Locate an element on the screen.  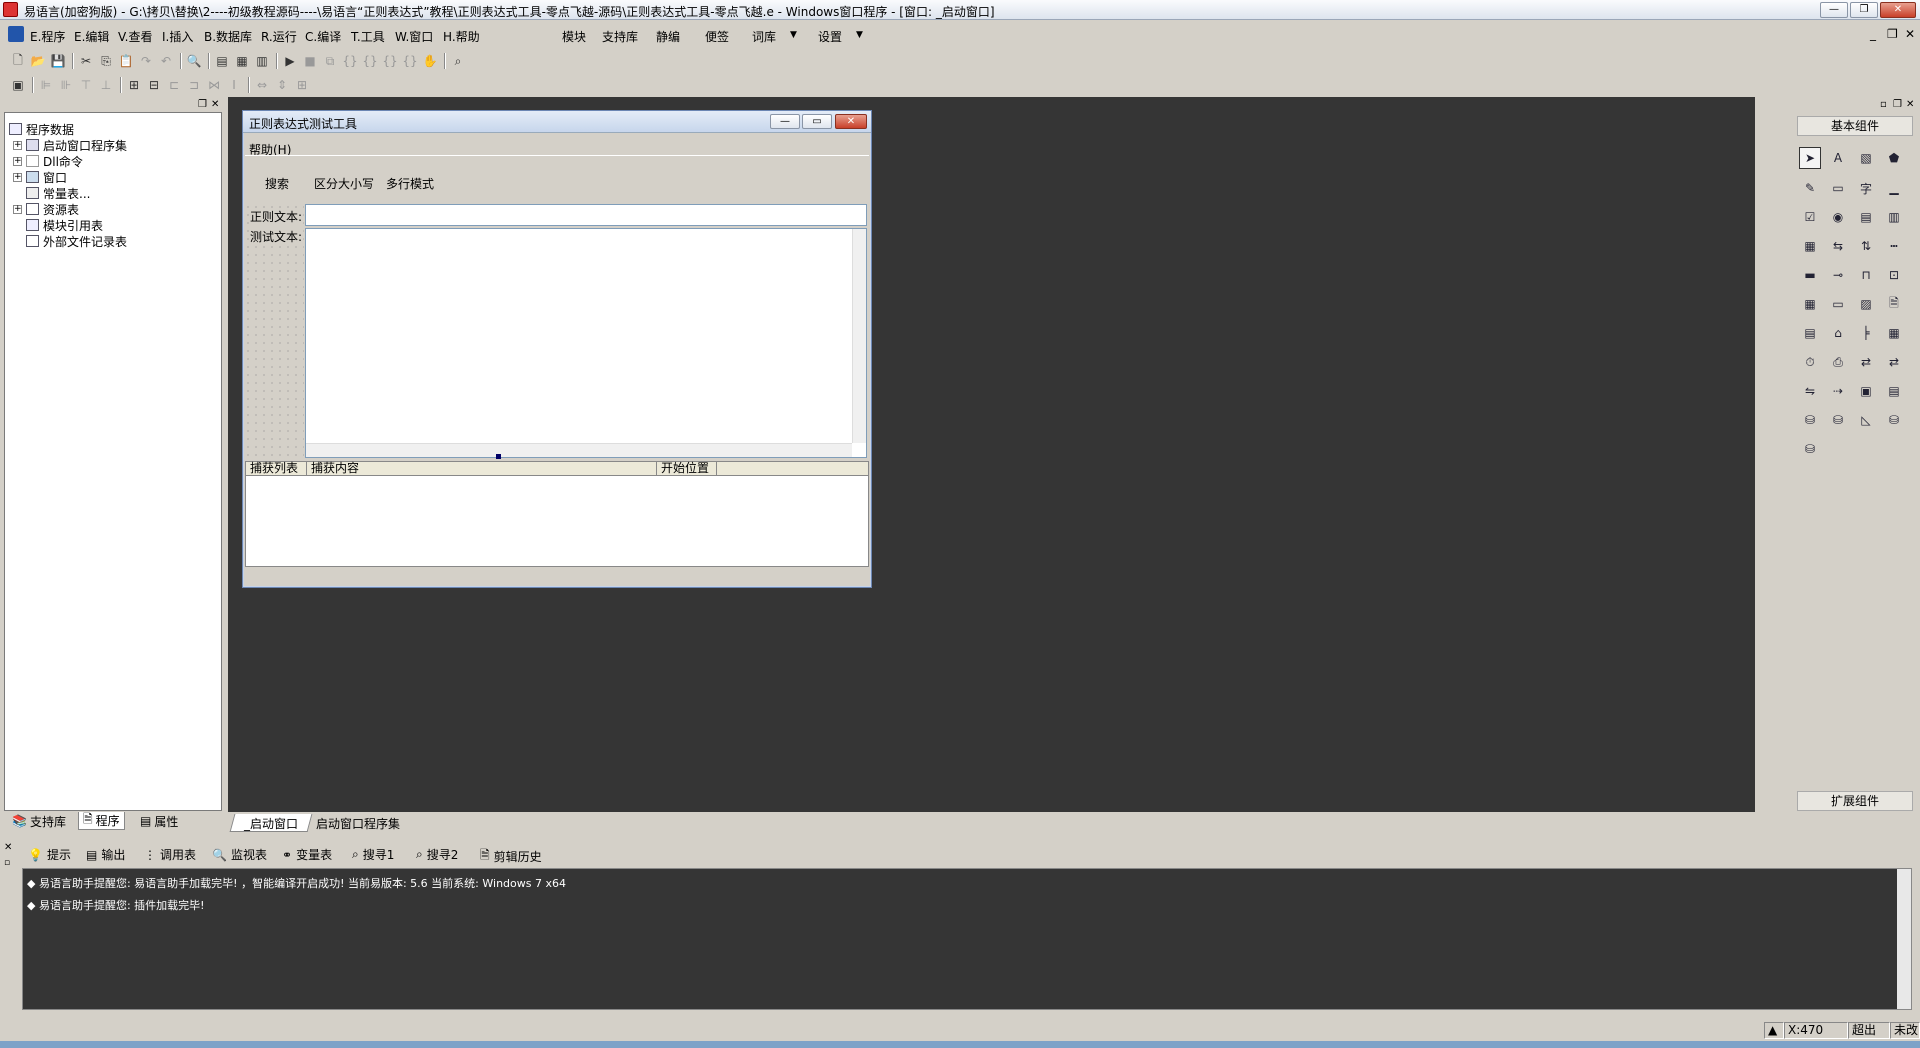
test-textarea is located at coordinates (586, 343).